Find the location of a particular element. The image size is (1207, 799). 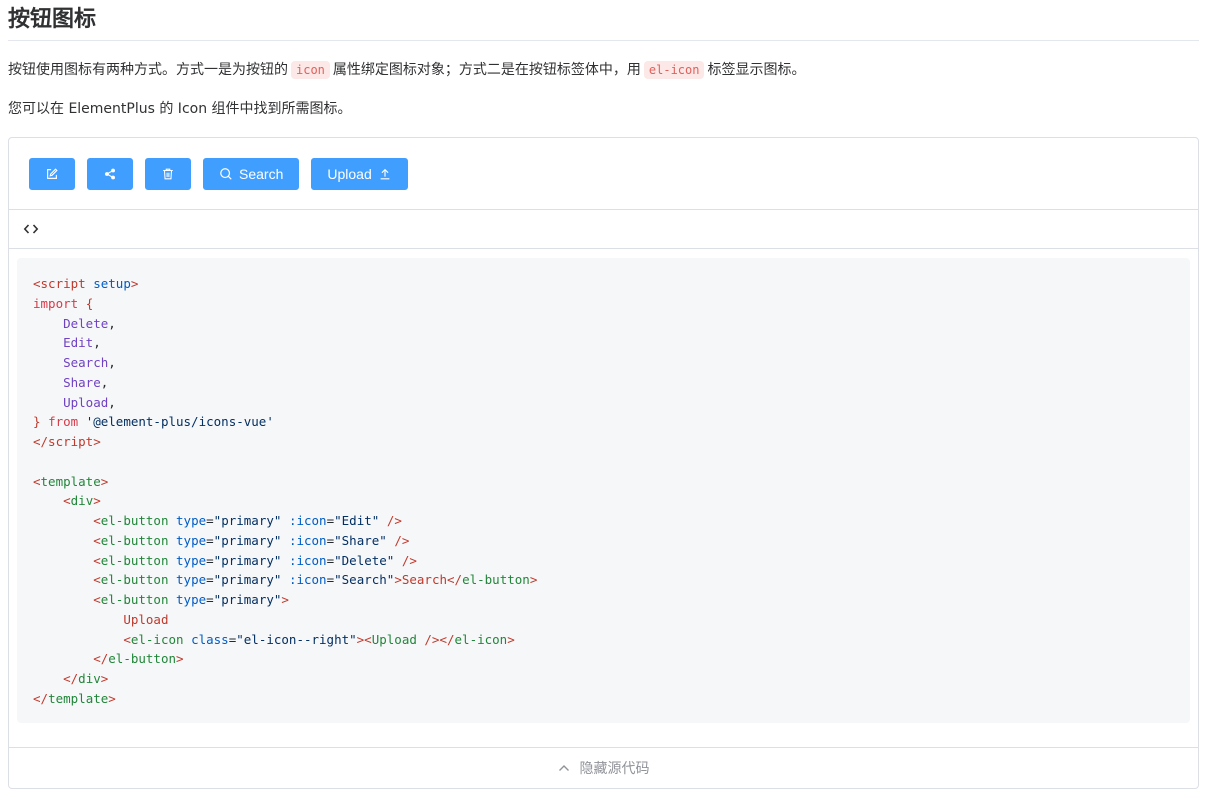

search-button: Search is located at coordinates (251, 174).